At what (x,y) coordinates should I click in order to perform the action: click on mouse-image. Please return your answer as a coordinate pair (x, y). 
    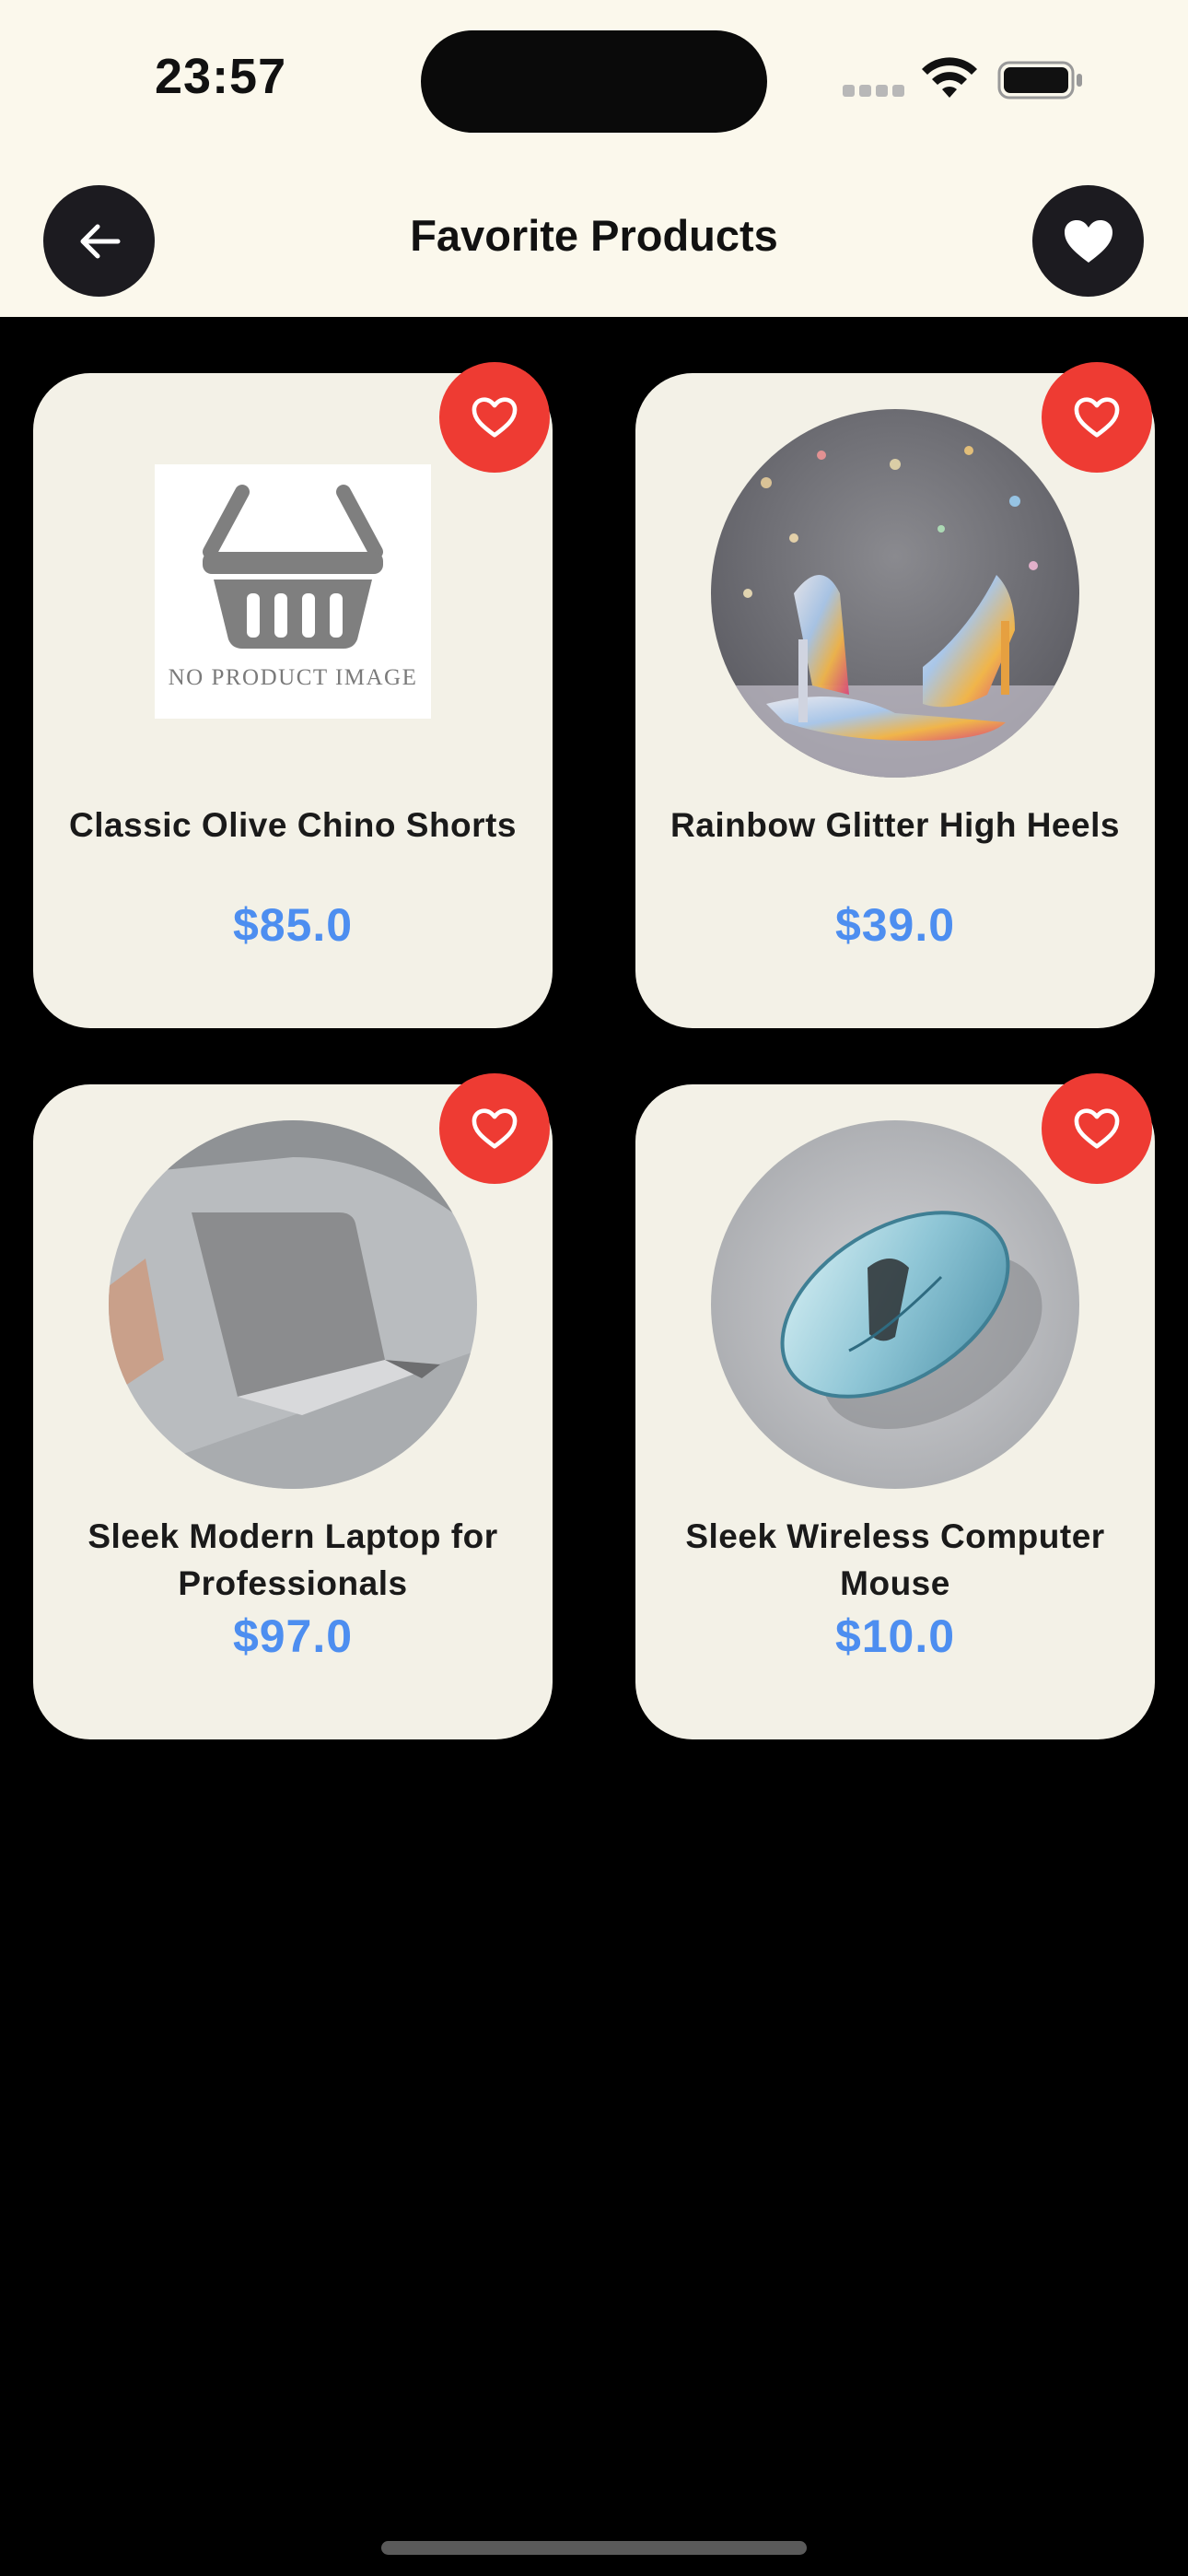
    Looking at the image, I should click on (895, 1304).